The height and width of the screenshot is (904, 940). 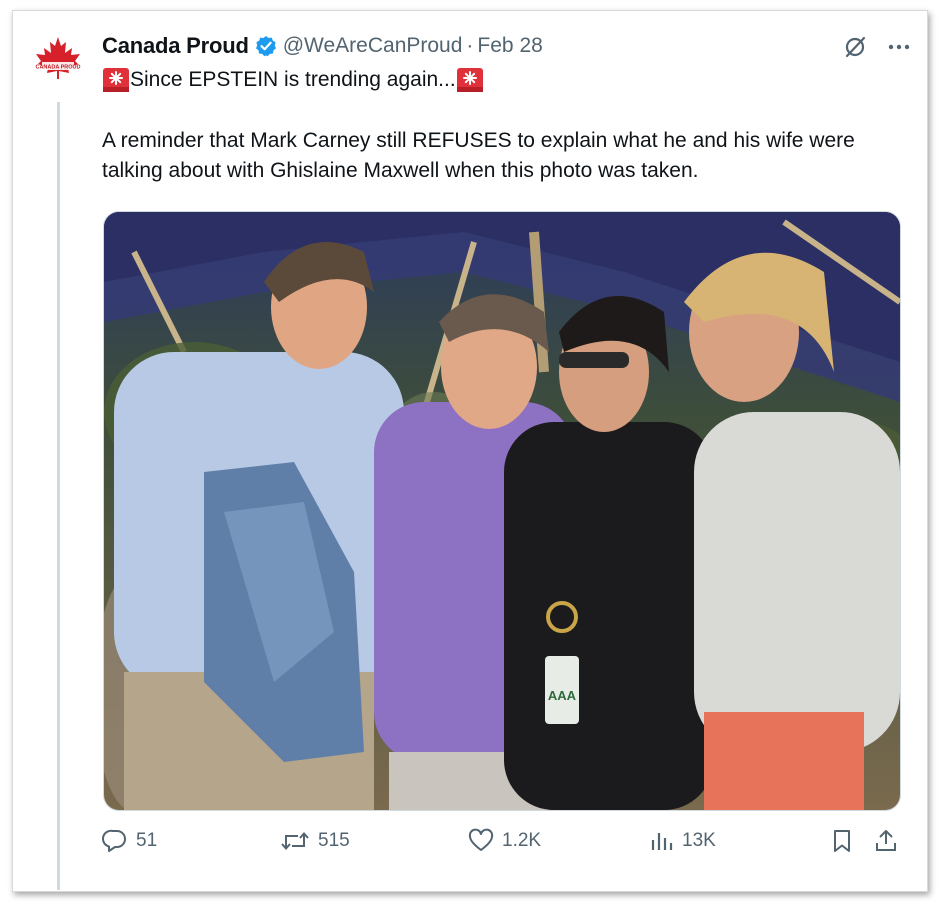 What do you see at coordinates (334, 840) in the screenshot?
I see `repost-count: 515` at bounding box center [334, 840].